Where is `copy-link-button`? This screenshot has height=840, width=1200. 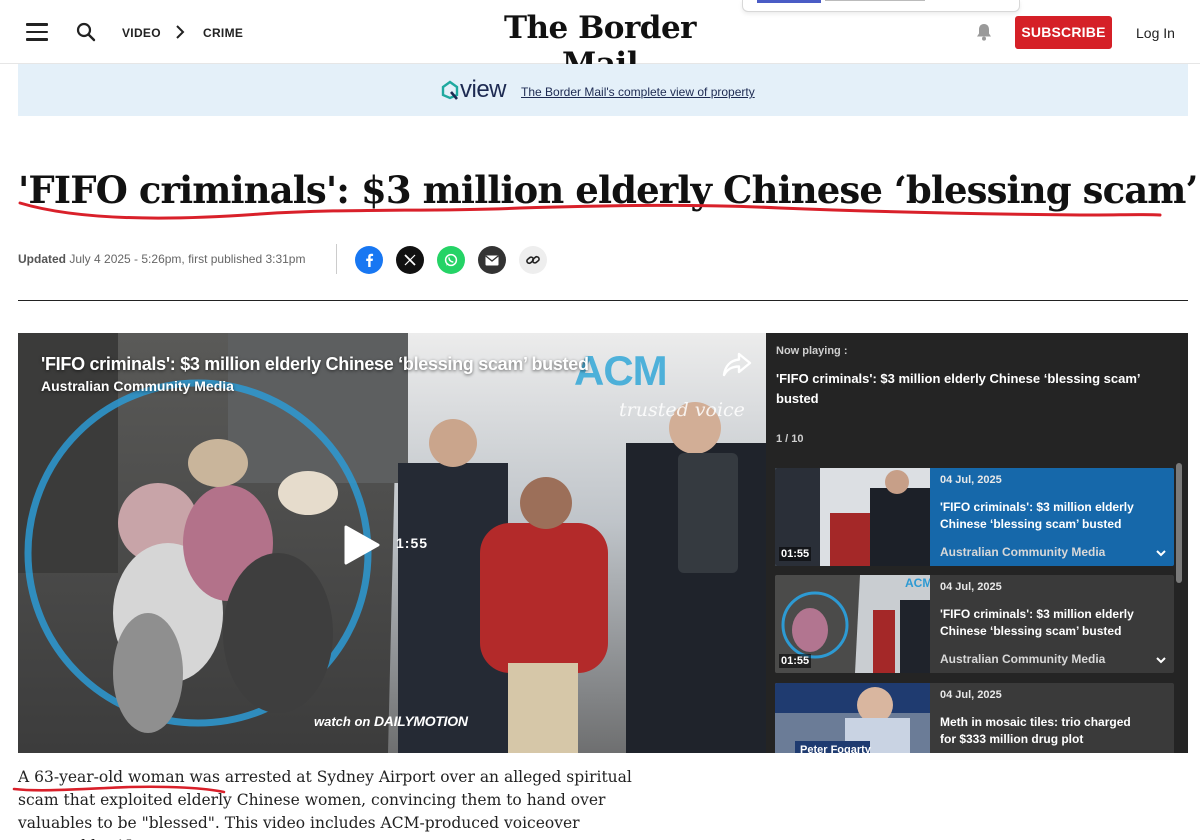 copy-link-button is located at coordinates (533, 260).